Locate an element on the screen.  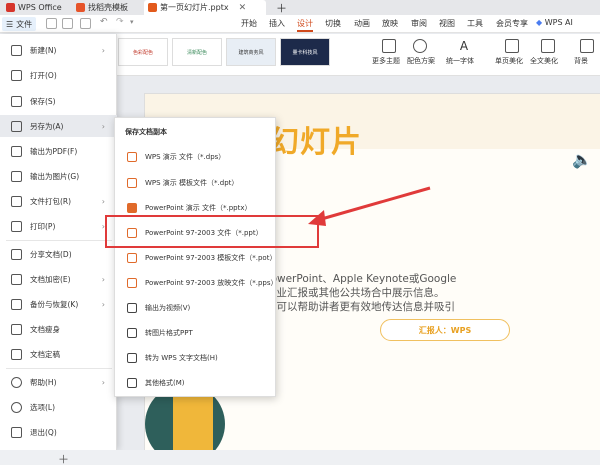
submenu-label: WPS 演示 文件（*.dps） is located at coordinates (185, 157).